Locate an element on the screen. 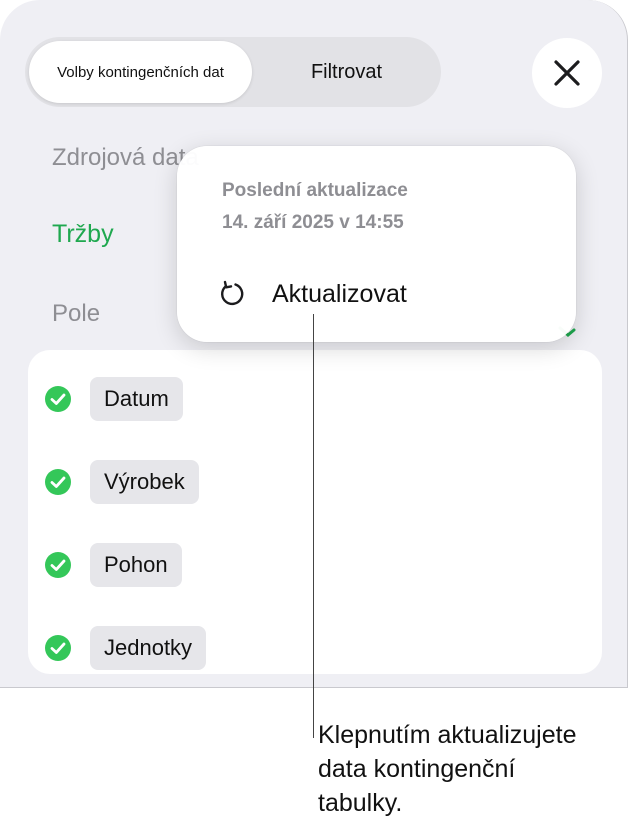 This screenshot has width=628, height=822. field-row-datum: Datum is located at coordinates (113, 399).